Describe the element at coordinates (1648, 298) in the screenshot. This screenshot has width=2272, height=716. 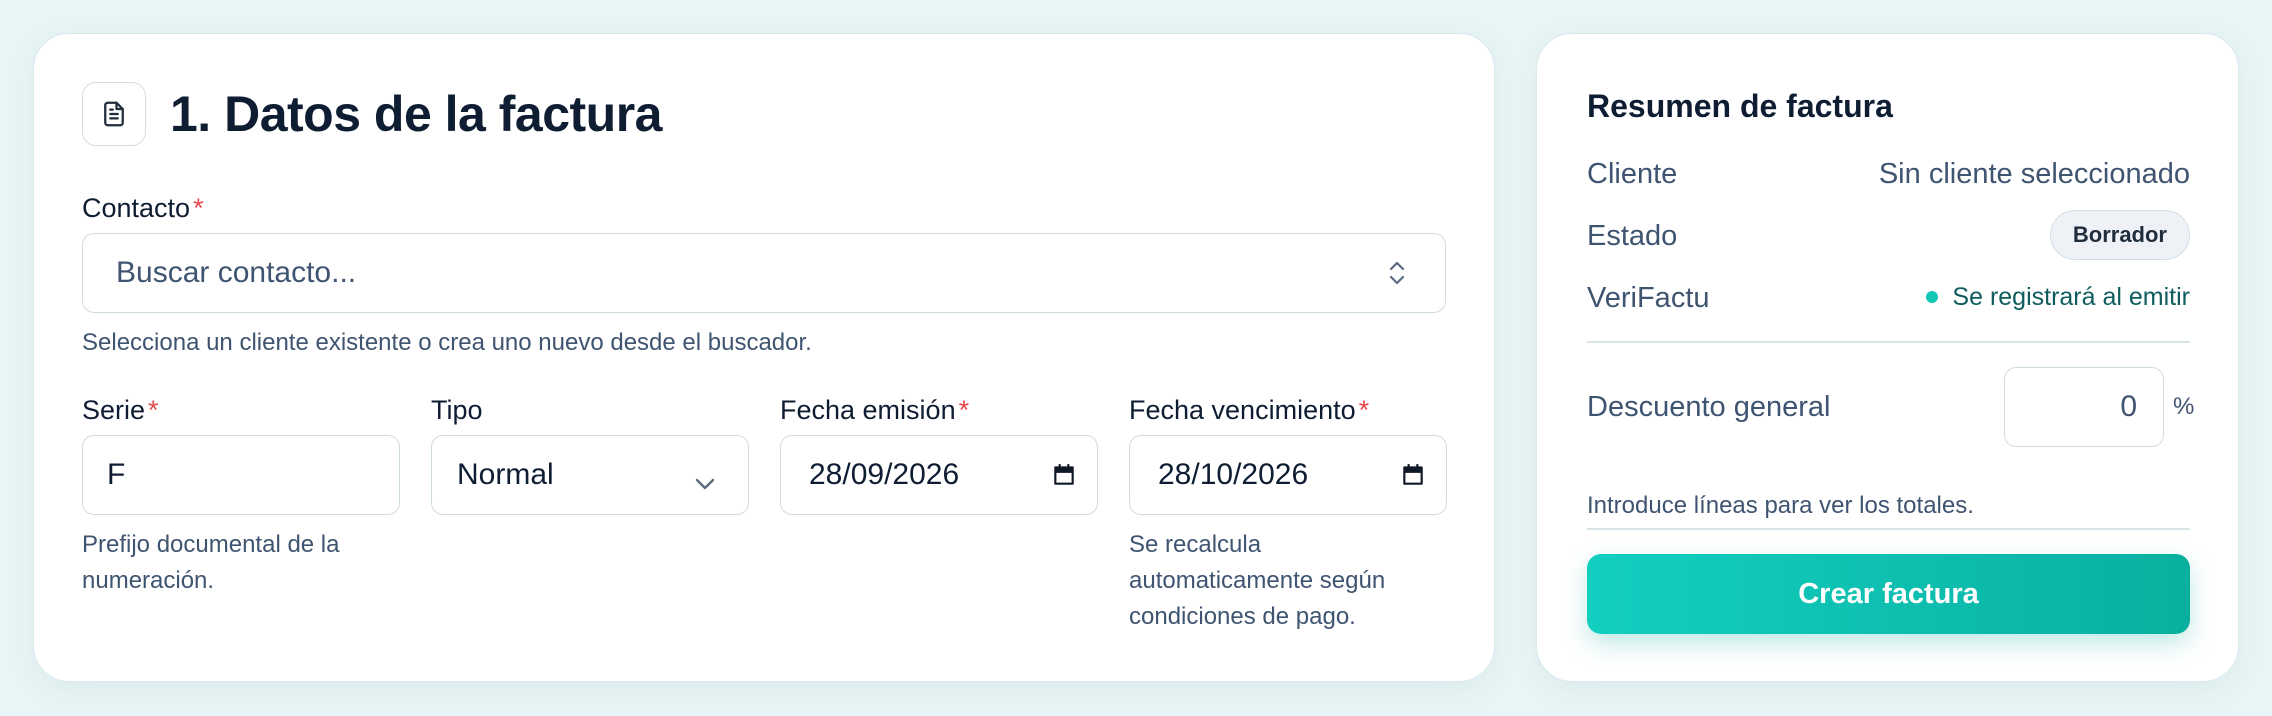
I see `verifactu-label: VeriFactu` at that location.